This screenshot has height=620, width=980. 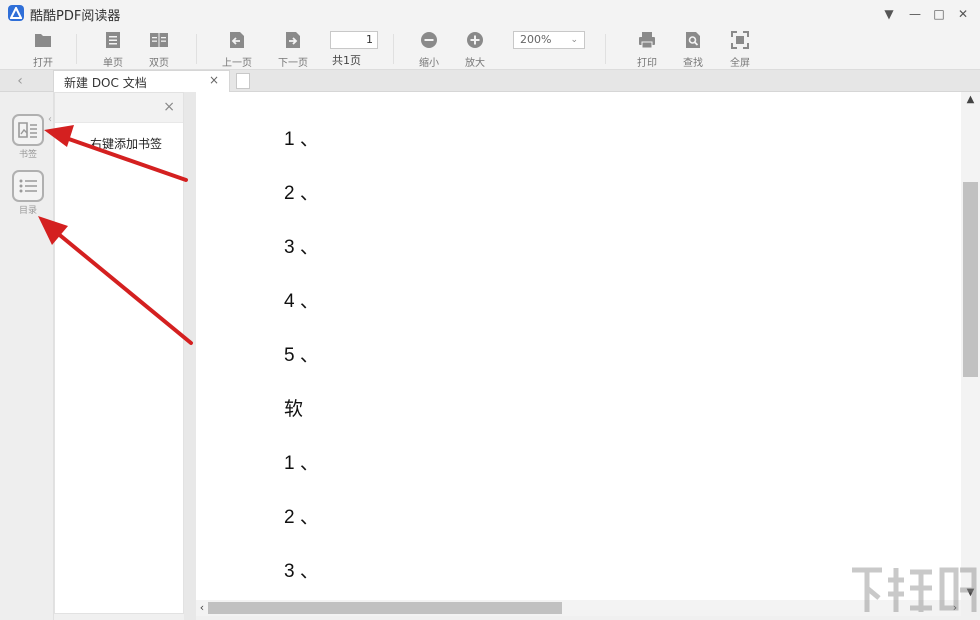 I want to click on toc-button: 目录, so click(x=28, y=193).